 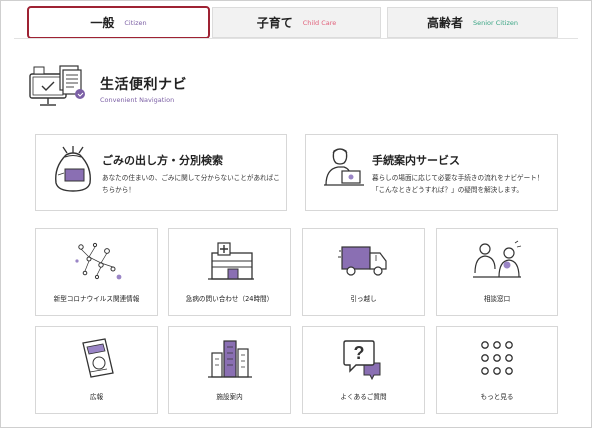 What do you see at coordinates (73, 169) in the screenshot?
I see `garbage-bag-icon` at bounding box center [73, 169].